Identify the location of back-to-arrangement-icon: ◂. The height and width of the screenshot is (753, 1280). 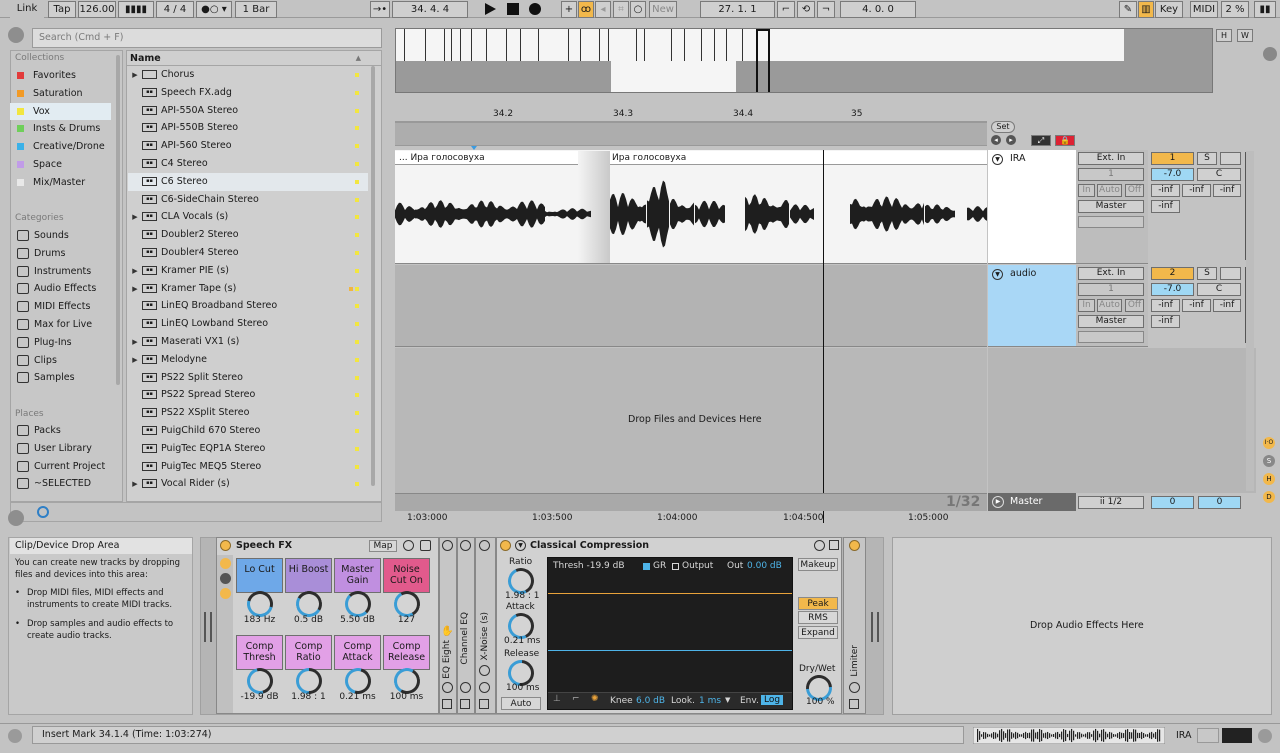
(603, 9).